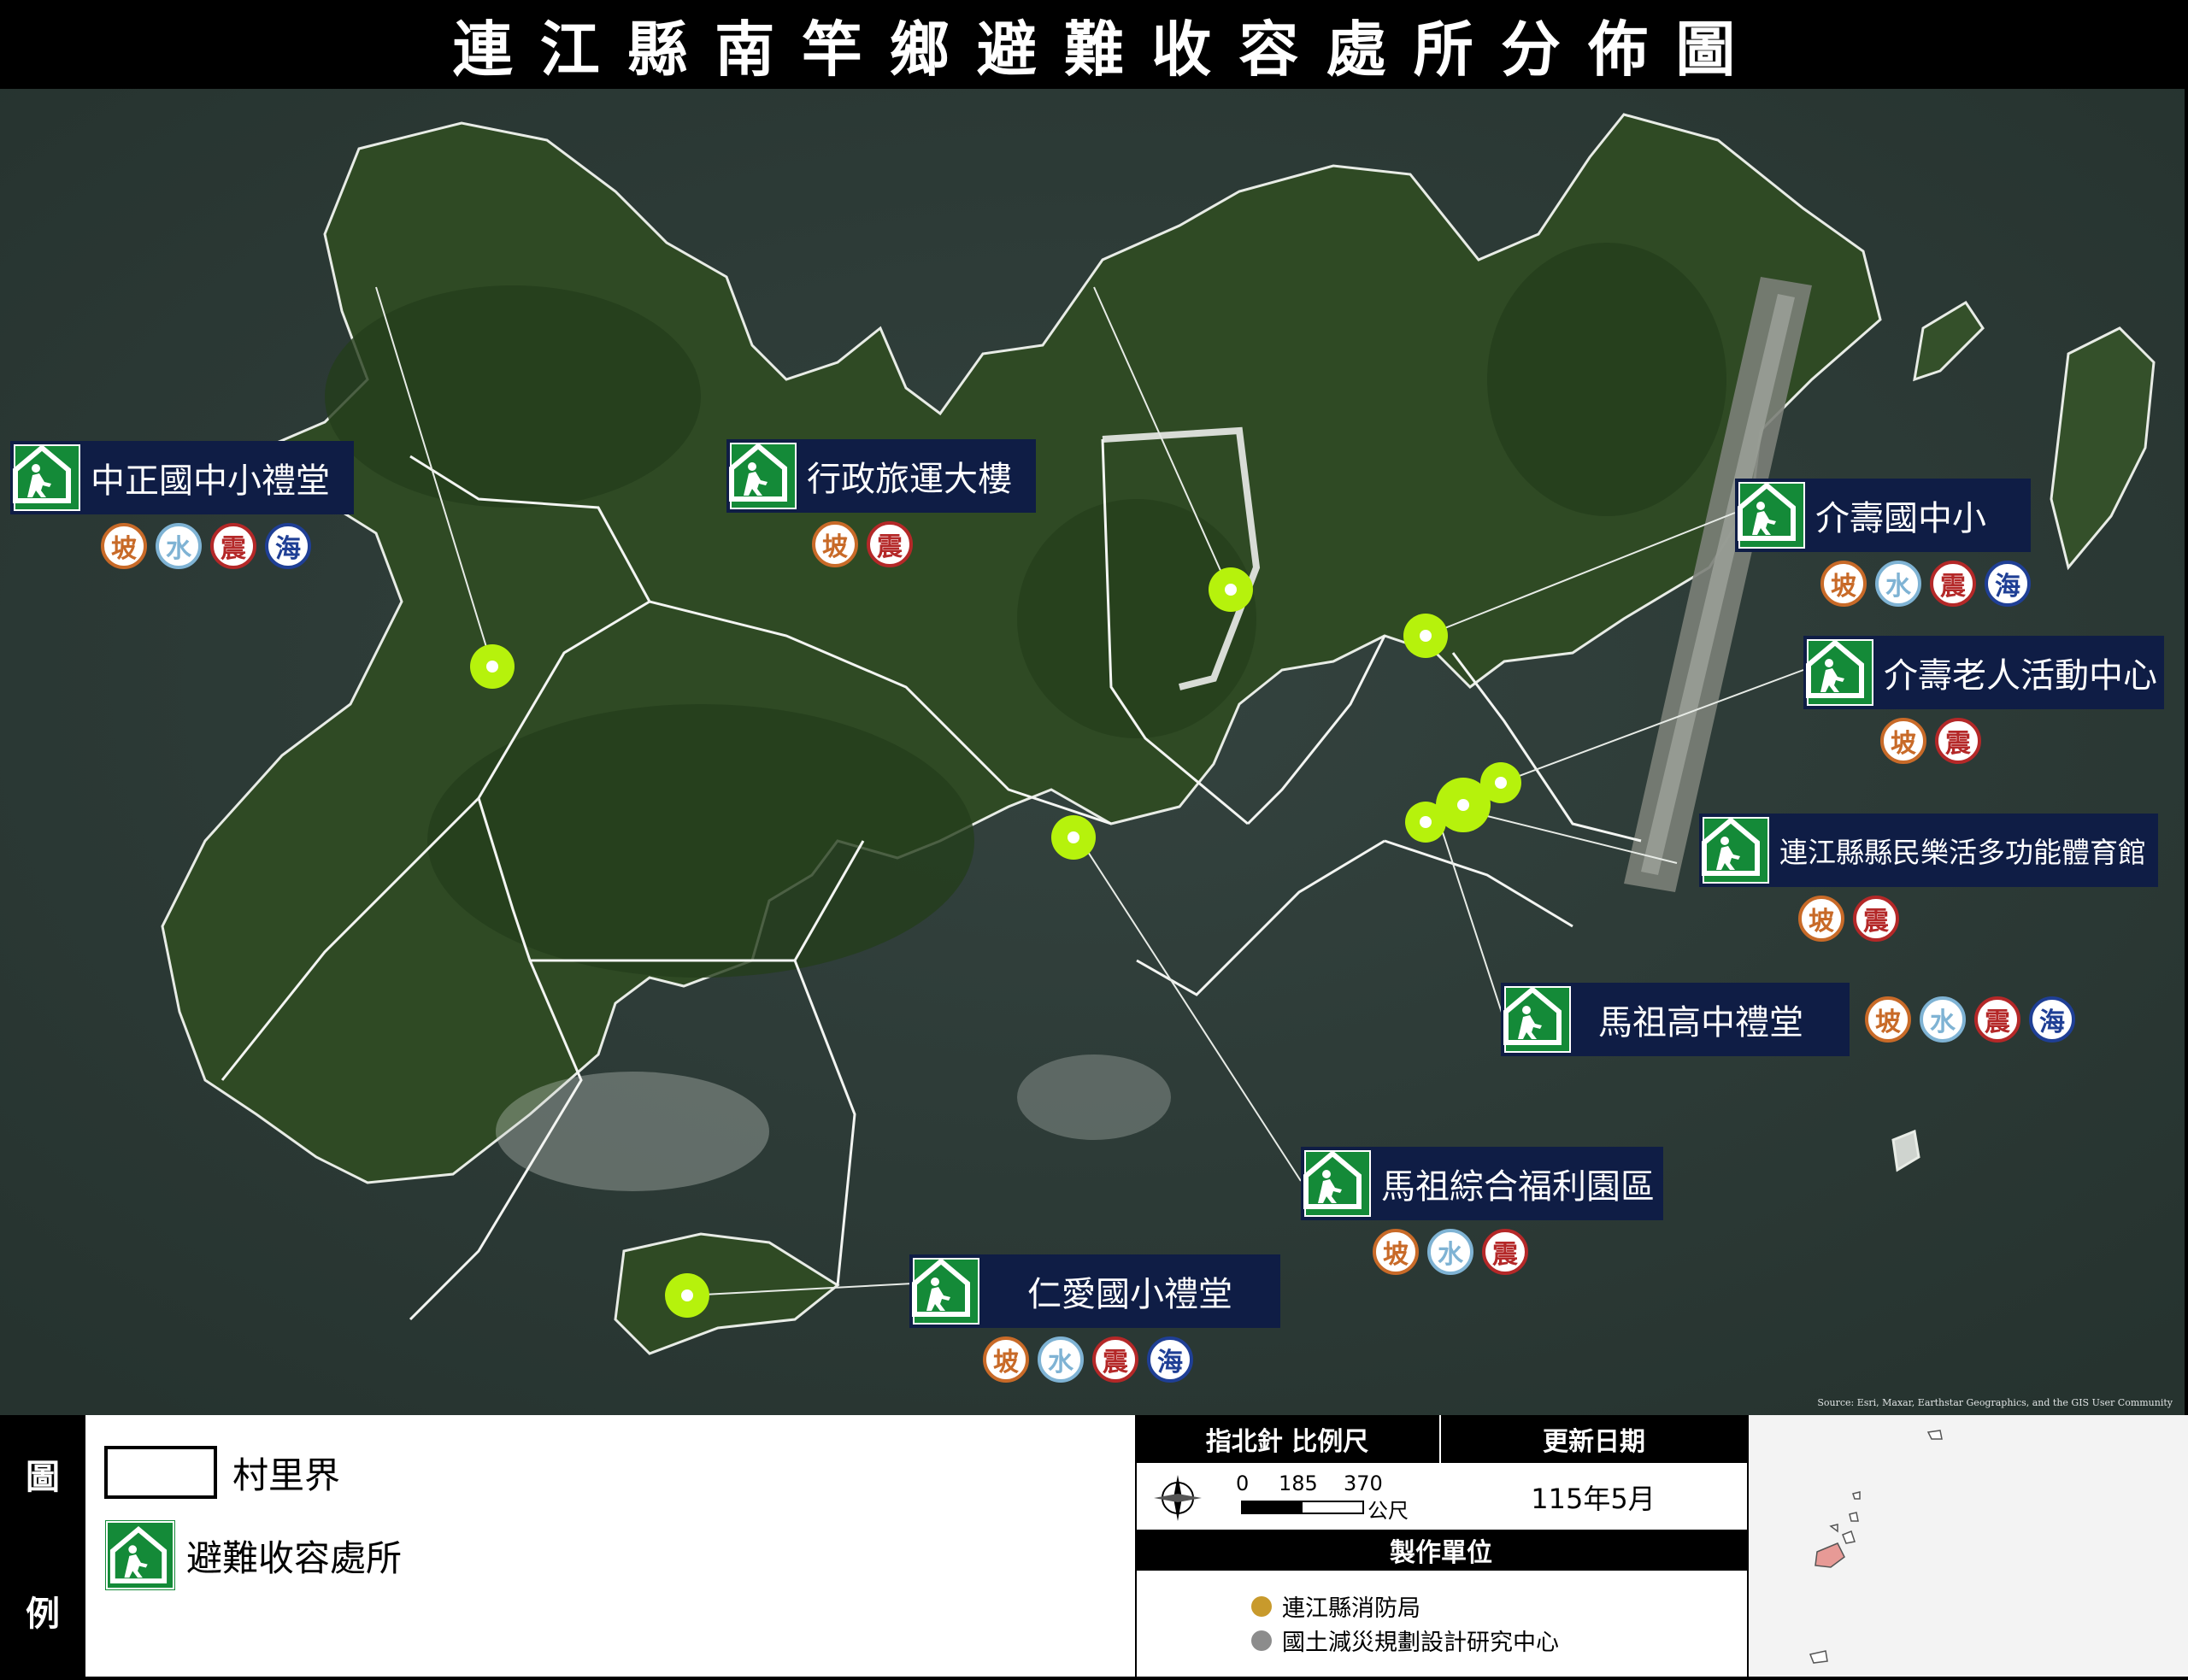 The width and height of the screenshot is (2188, 1680). What do you see at coordinates (1593, 1497) in the screenshot?
I see `update-date: 115年5月` at bounding box center [1593, 1497].